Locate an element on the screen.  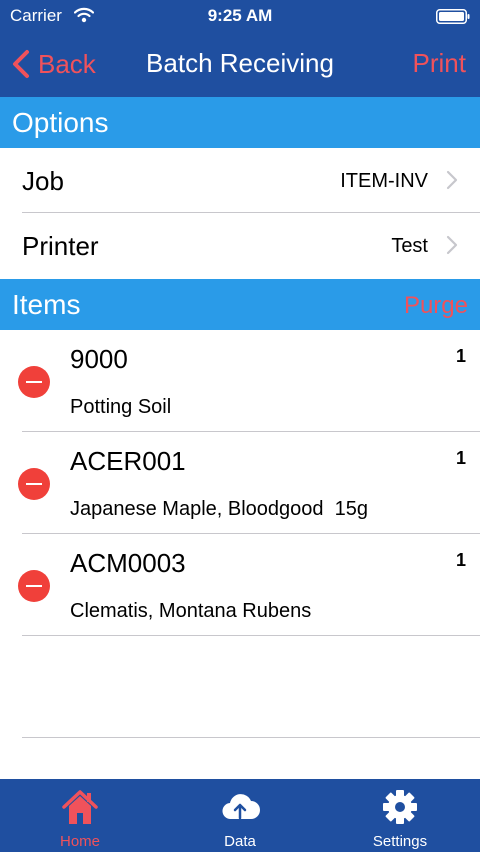
item-row: ACM0003 1 Clematis, Montana Rubens is located at coordinates (240, 585).